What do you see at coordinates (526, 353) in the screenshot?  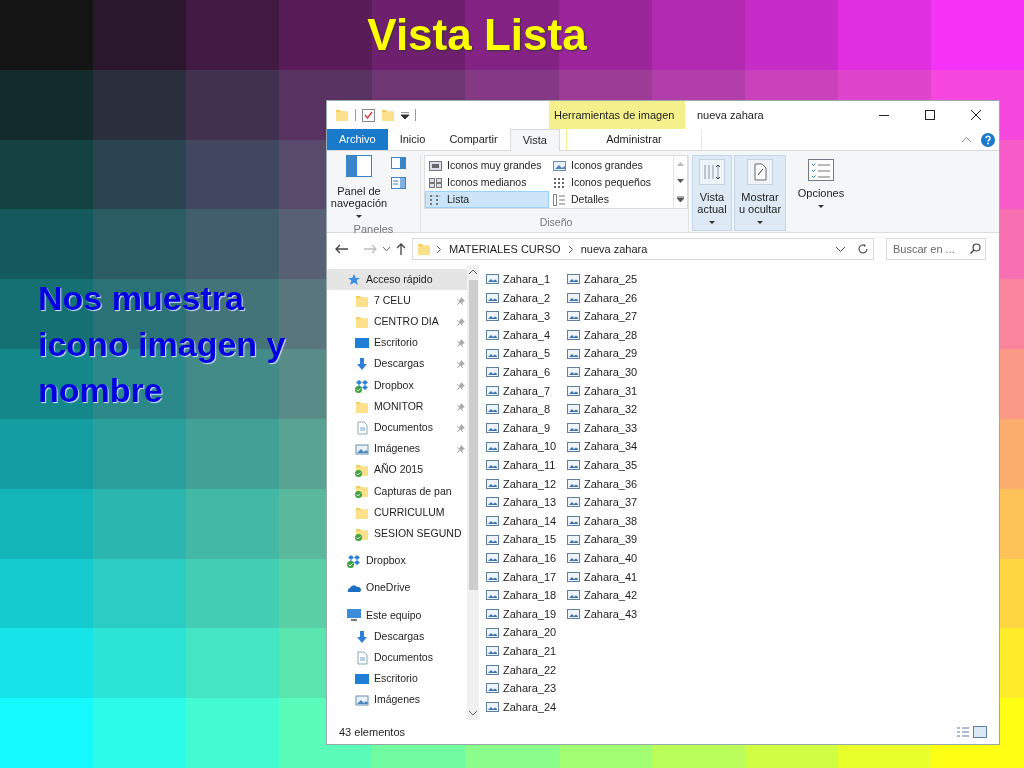 I see `file-item: Zahara_5` at bounding box center [526, 353].